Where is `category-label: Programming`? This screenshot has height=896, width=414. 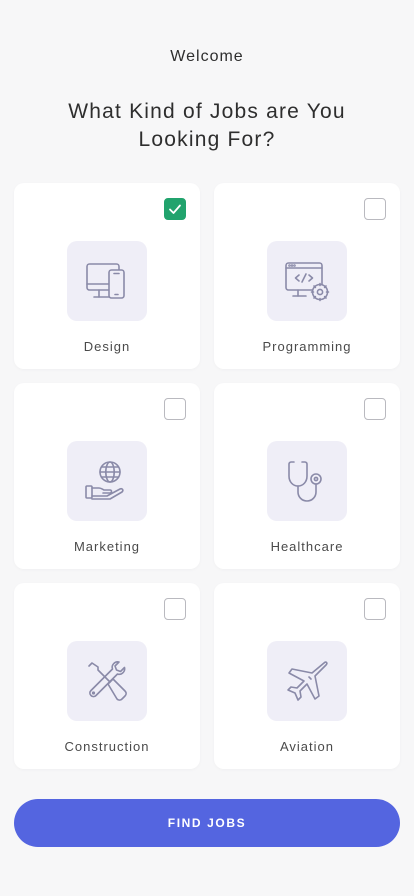 category-label: Programming is located at coordinates (307, 346).